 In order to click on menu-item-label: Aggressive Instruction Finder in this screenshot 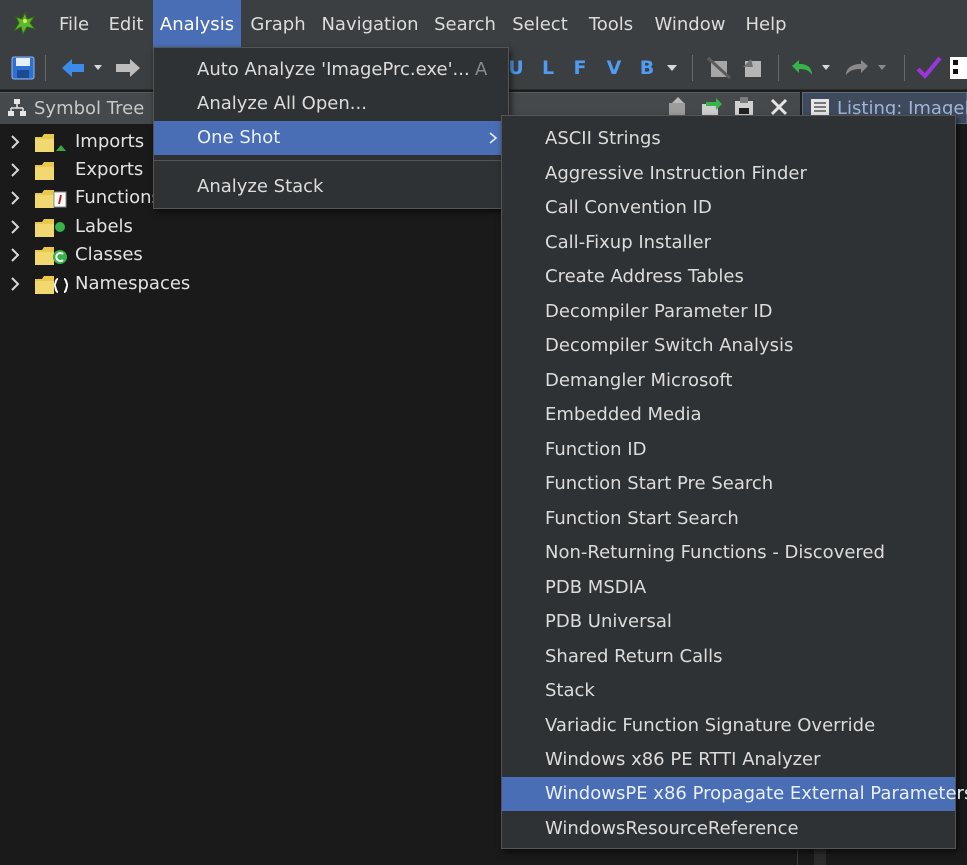, I will do `click(676, 173)`.